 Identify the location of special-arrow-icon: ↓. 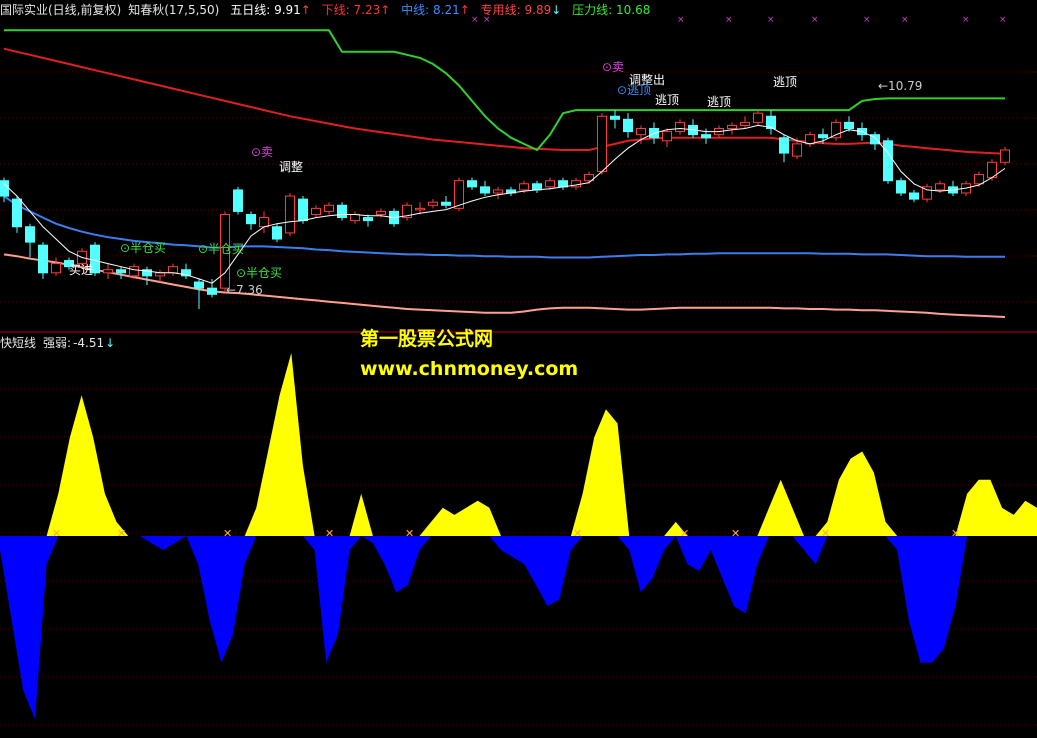
(556, 10).